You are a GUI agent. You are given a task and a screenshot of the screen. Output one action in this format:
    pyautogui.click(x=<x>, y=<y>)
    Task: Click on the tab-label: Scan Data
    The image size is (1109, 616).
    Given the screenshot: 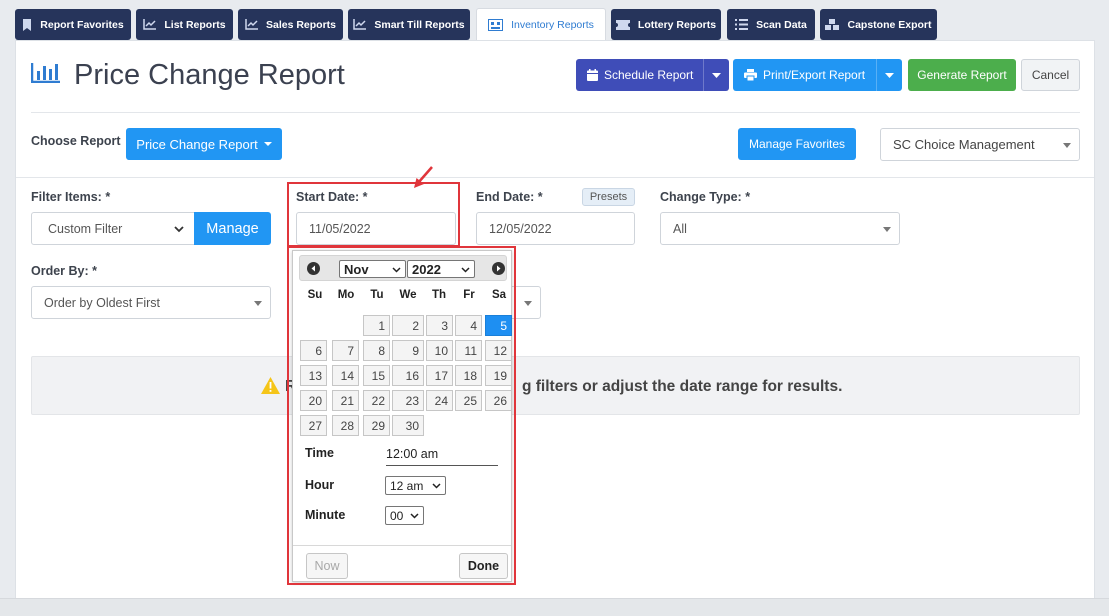 What is the action you would take?
    pyautogui.click(x=781, y=24)
    